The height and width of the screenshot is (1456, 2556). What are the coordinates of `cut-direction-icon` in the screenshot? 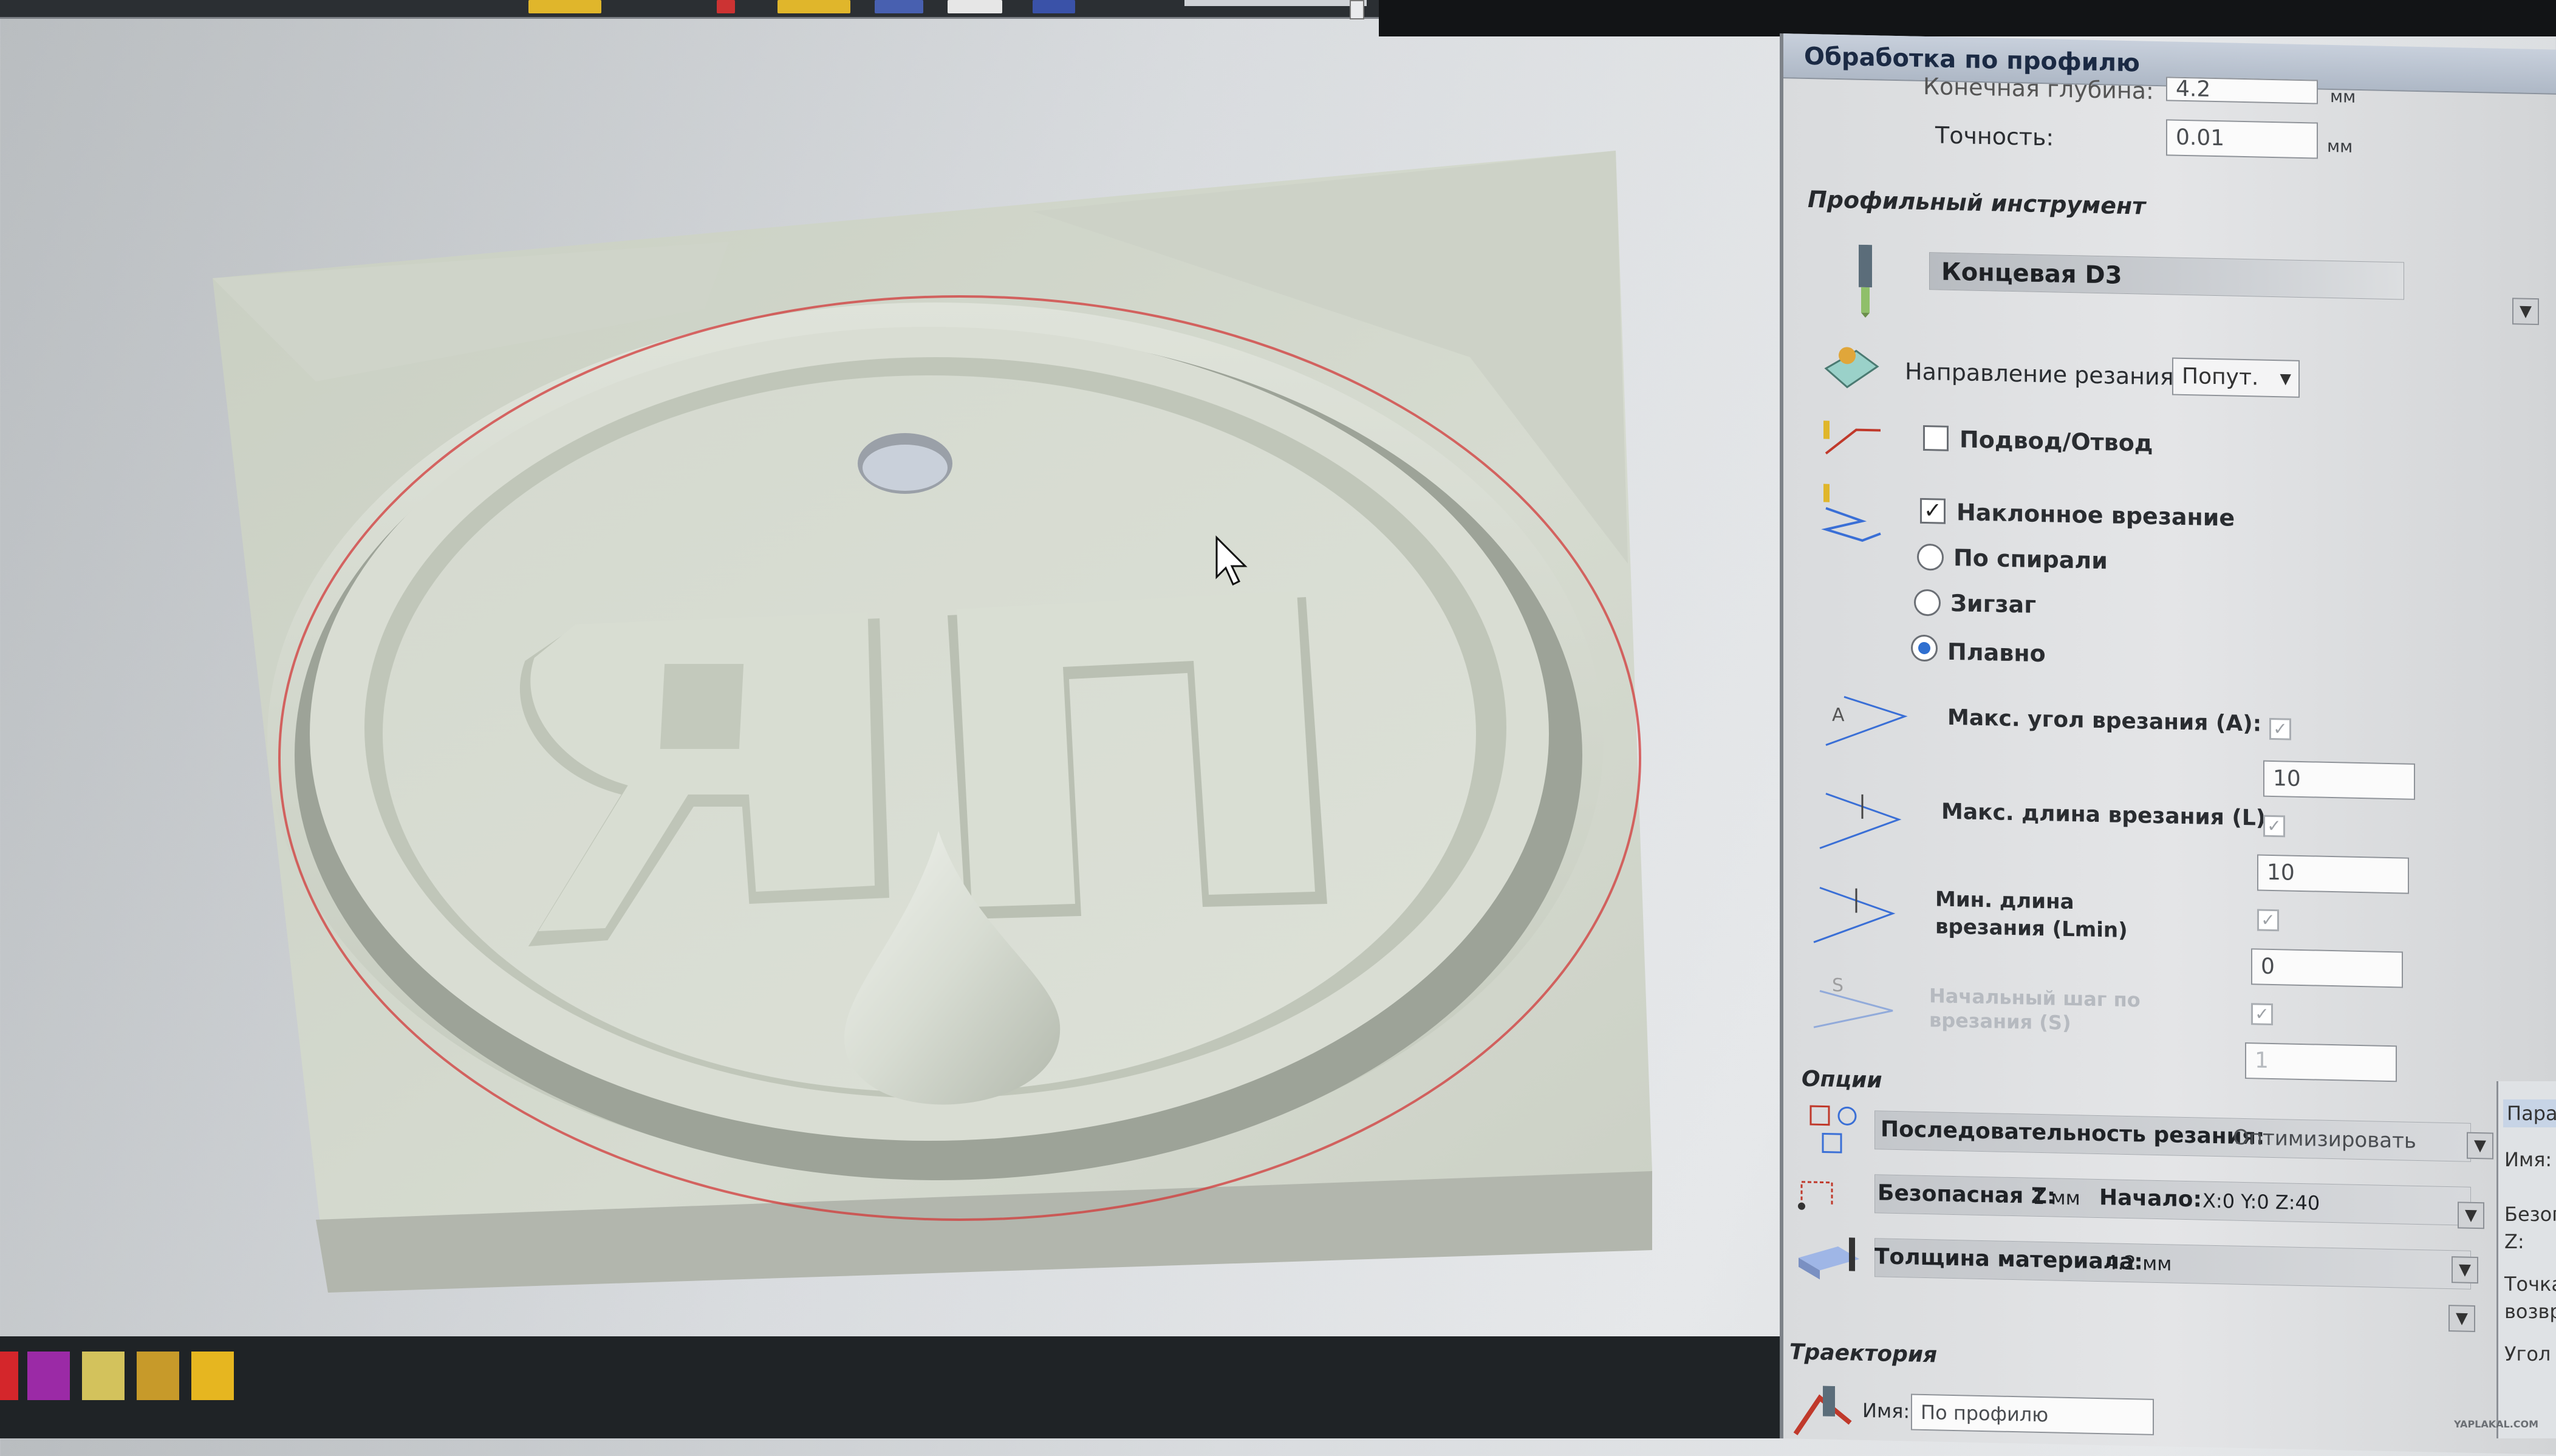 It's located at (1851, 368).